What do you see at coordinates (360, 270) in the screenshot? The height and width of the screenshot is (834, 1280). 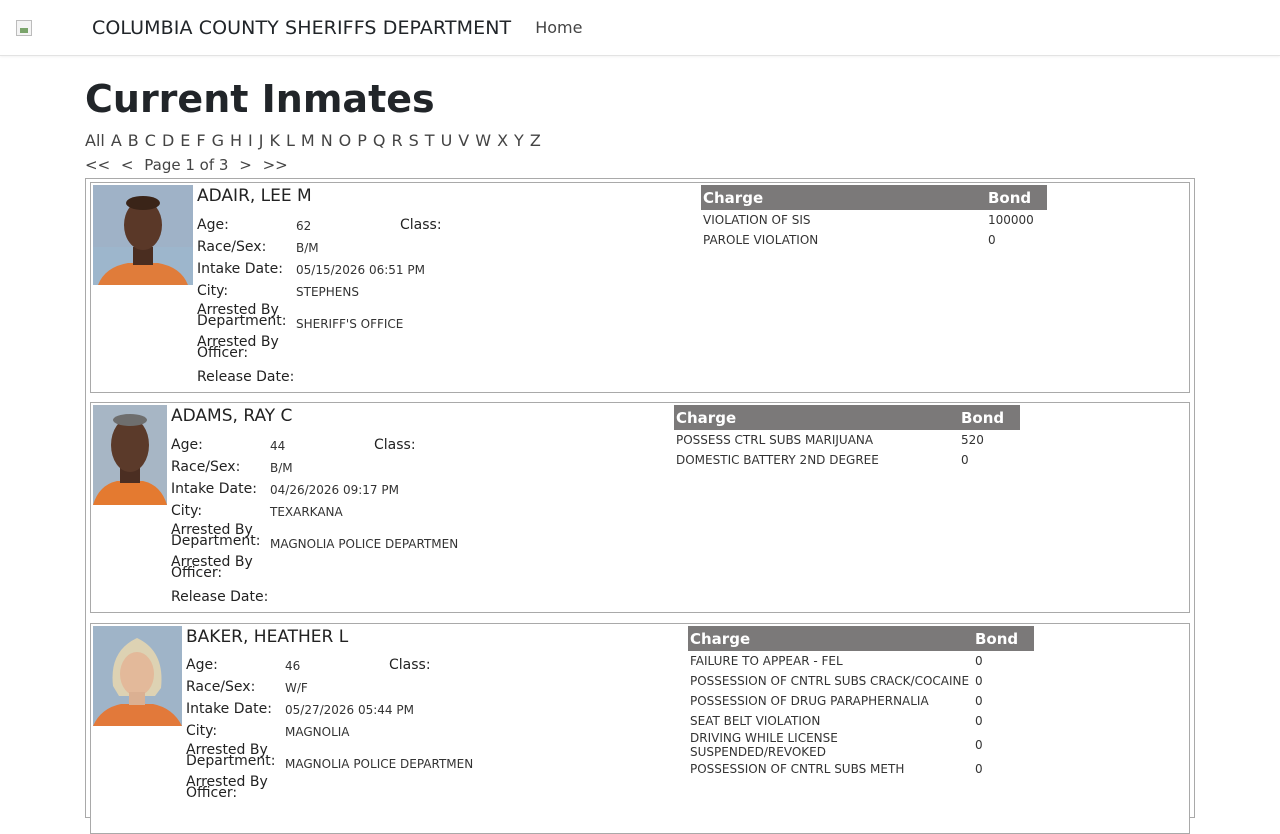 I see `intake-date-value: 05/15/2026 06:51 PM` at bounding box center [360, 270].